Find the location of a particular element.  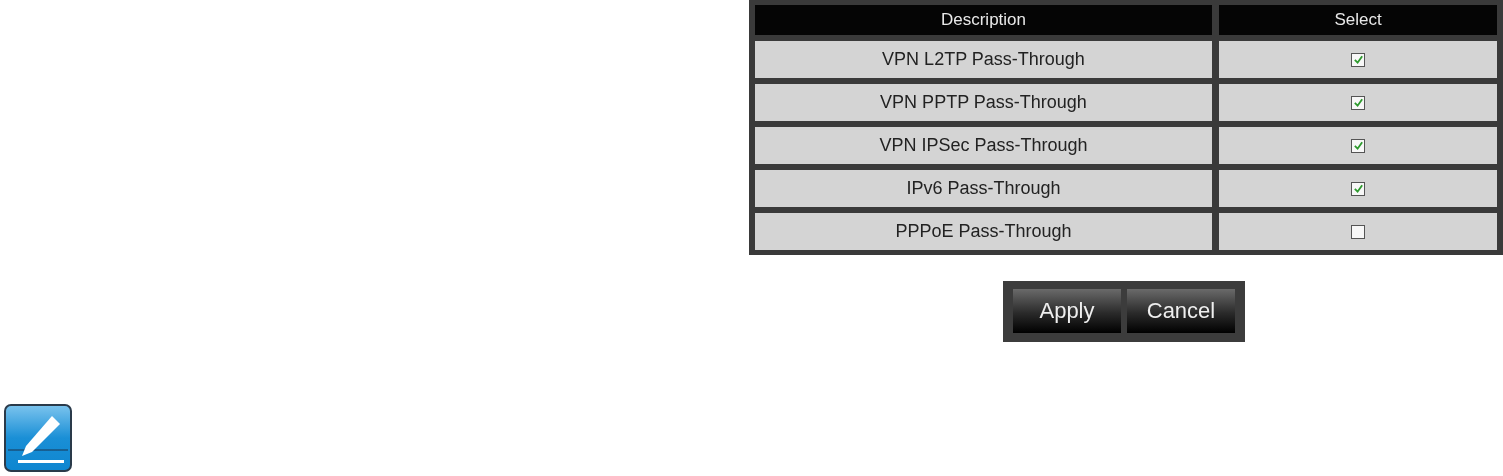

column-header: Description is located at coordinates (983, 20).